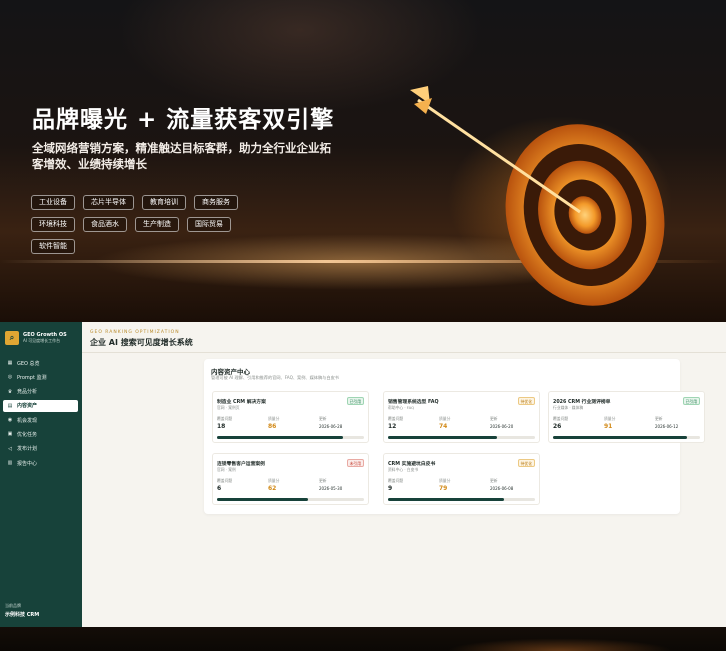 Image resolution: width=726 pixels, height=651 pixels. Describe the element at coordinates (10, 463) in the screenshot. I see `chart-icon: ▥` at that location.